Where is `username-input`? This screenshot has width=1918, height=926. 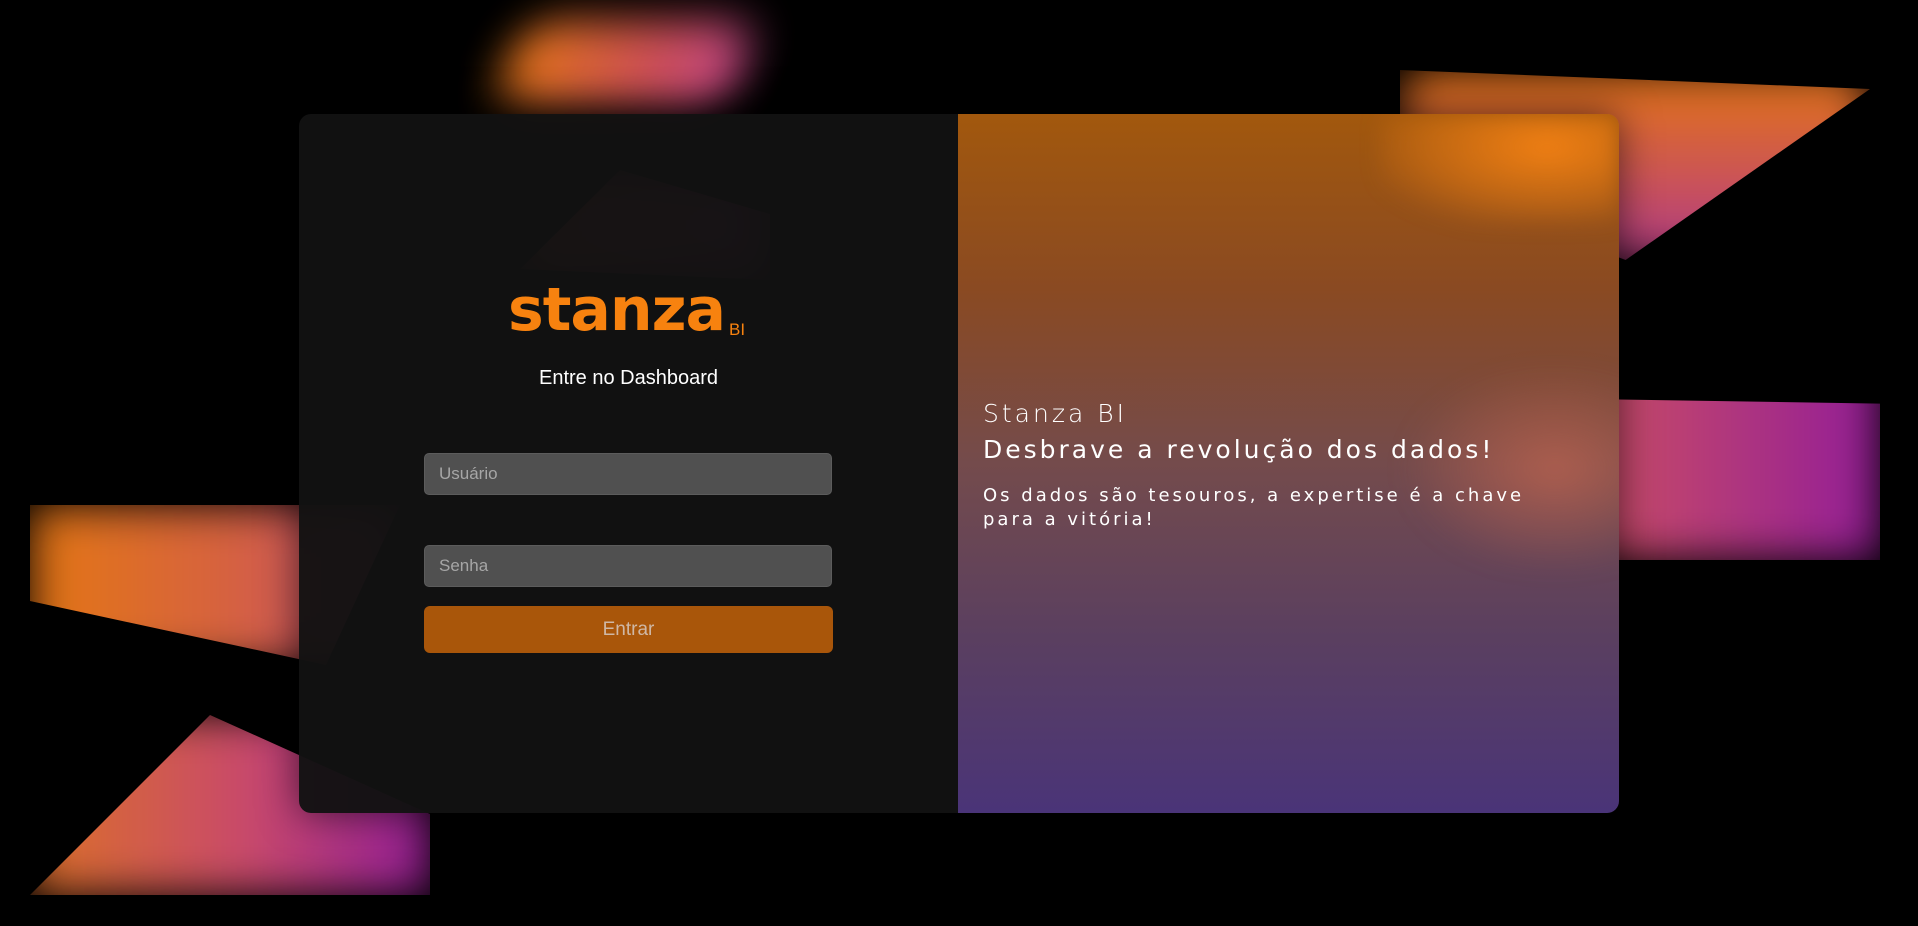 username-input is located at coordinates (628, 474).